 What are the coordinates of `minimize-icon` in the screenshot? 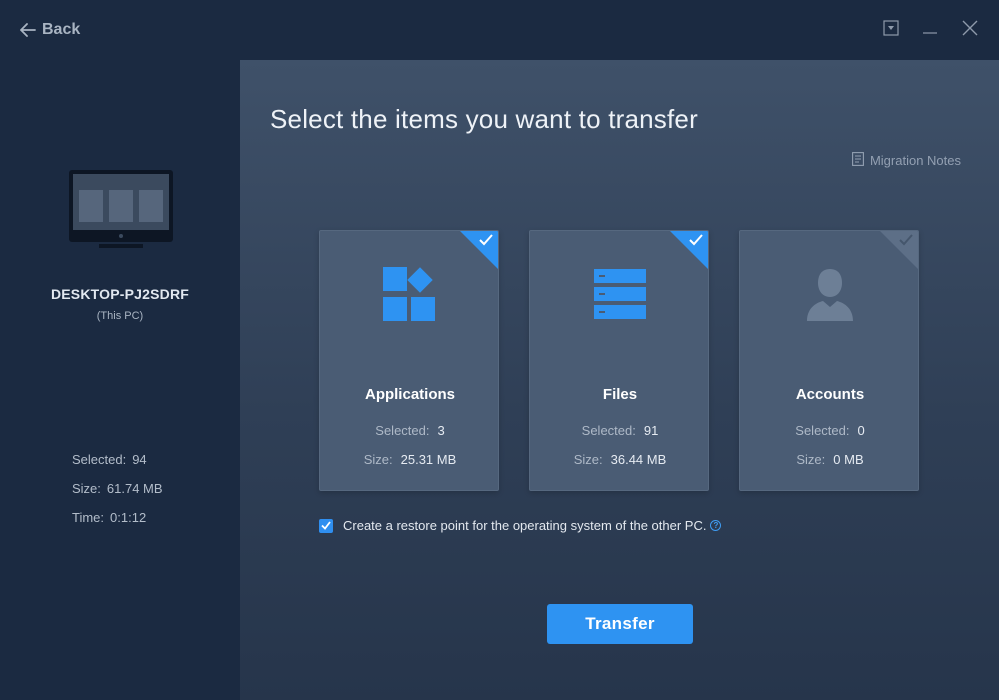 It's located at (930, 30).